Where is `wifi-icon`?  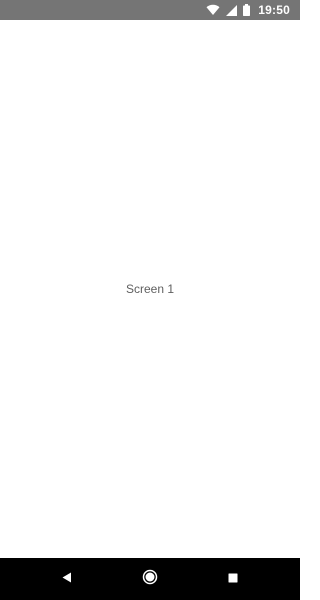 wifi-icon is located at coordinates (213, 10).